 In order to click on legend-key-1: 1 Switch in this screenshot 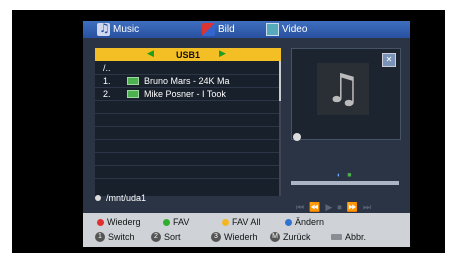, I will do `click(115, 237)`.